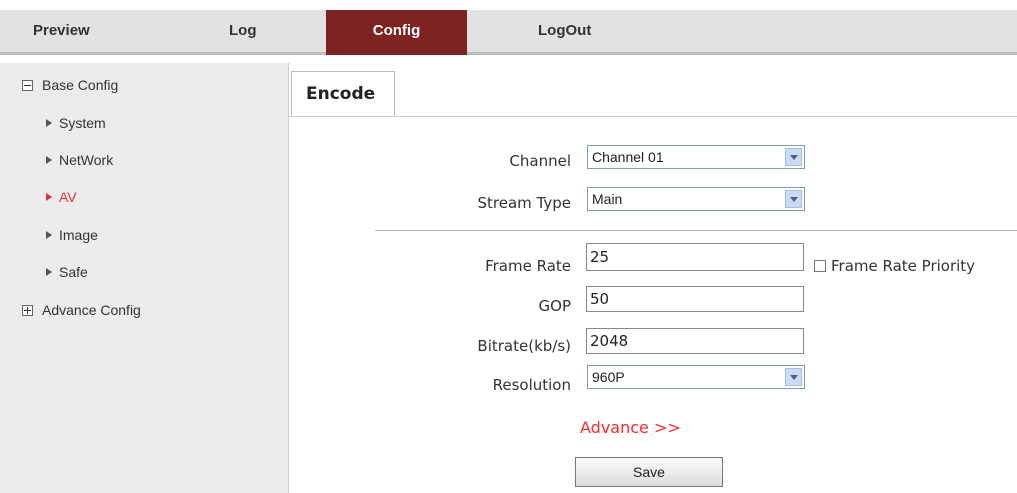 The height and width of the screenshot is (493, 1017). Describe the element at coordinates (27, 85) in the screenshot. I see `collapse-icon` at that location.